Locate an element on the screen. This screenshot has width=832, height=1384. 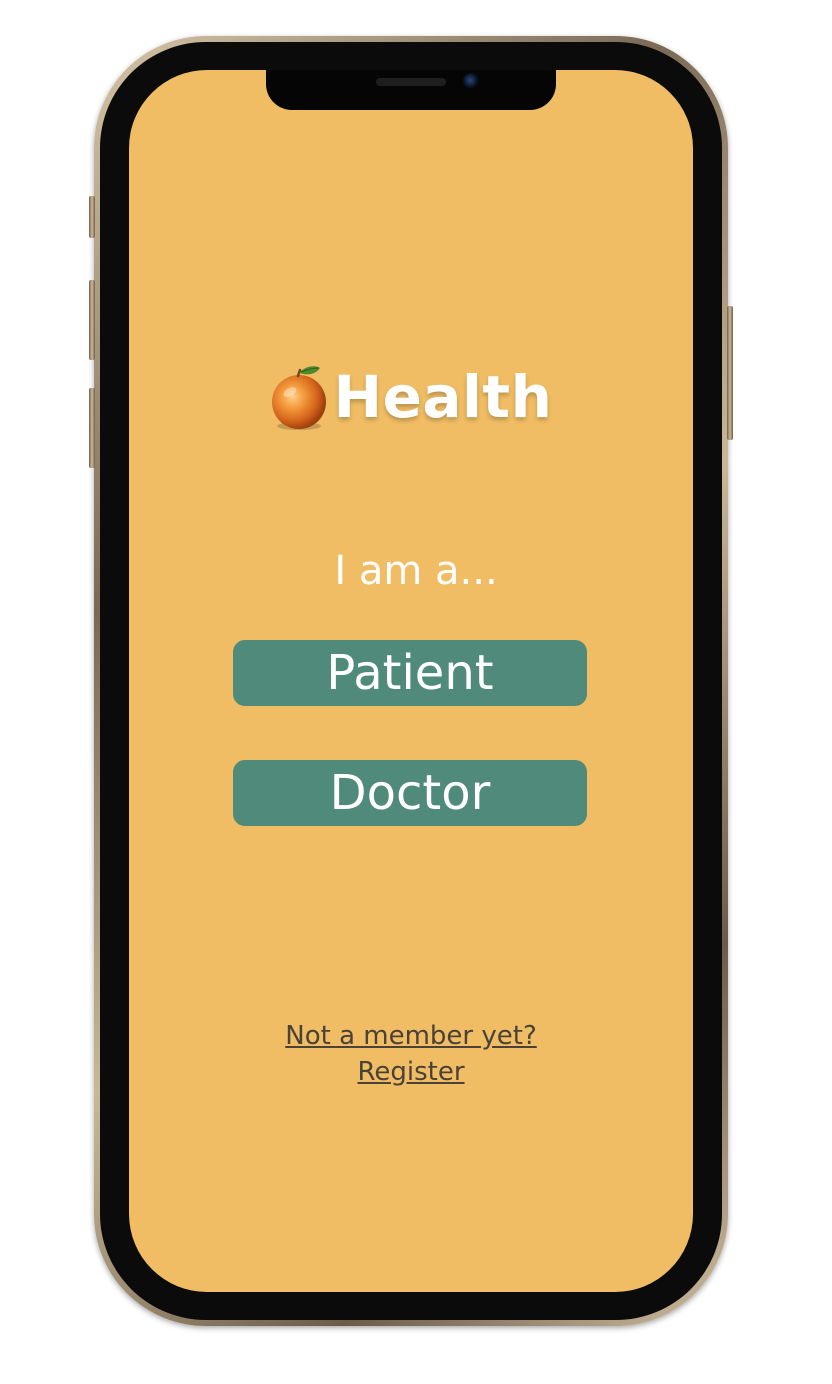
app-logo: Health is located at coordinates (411, 397).